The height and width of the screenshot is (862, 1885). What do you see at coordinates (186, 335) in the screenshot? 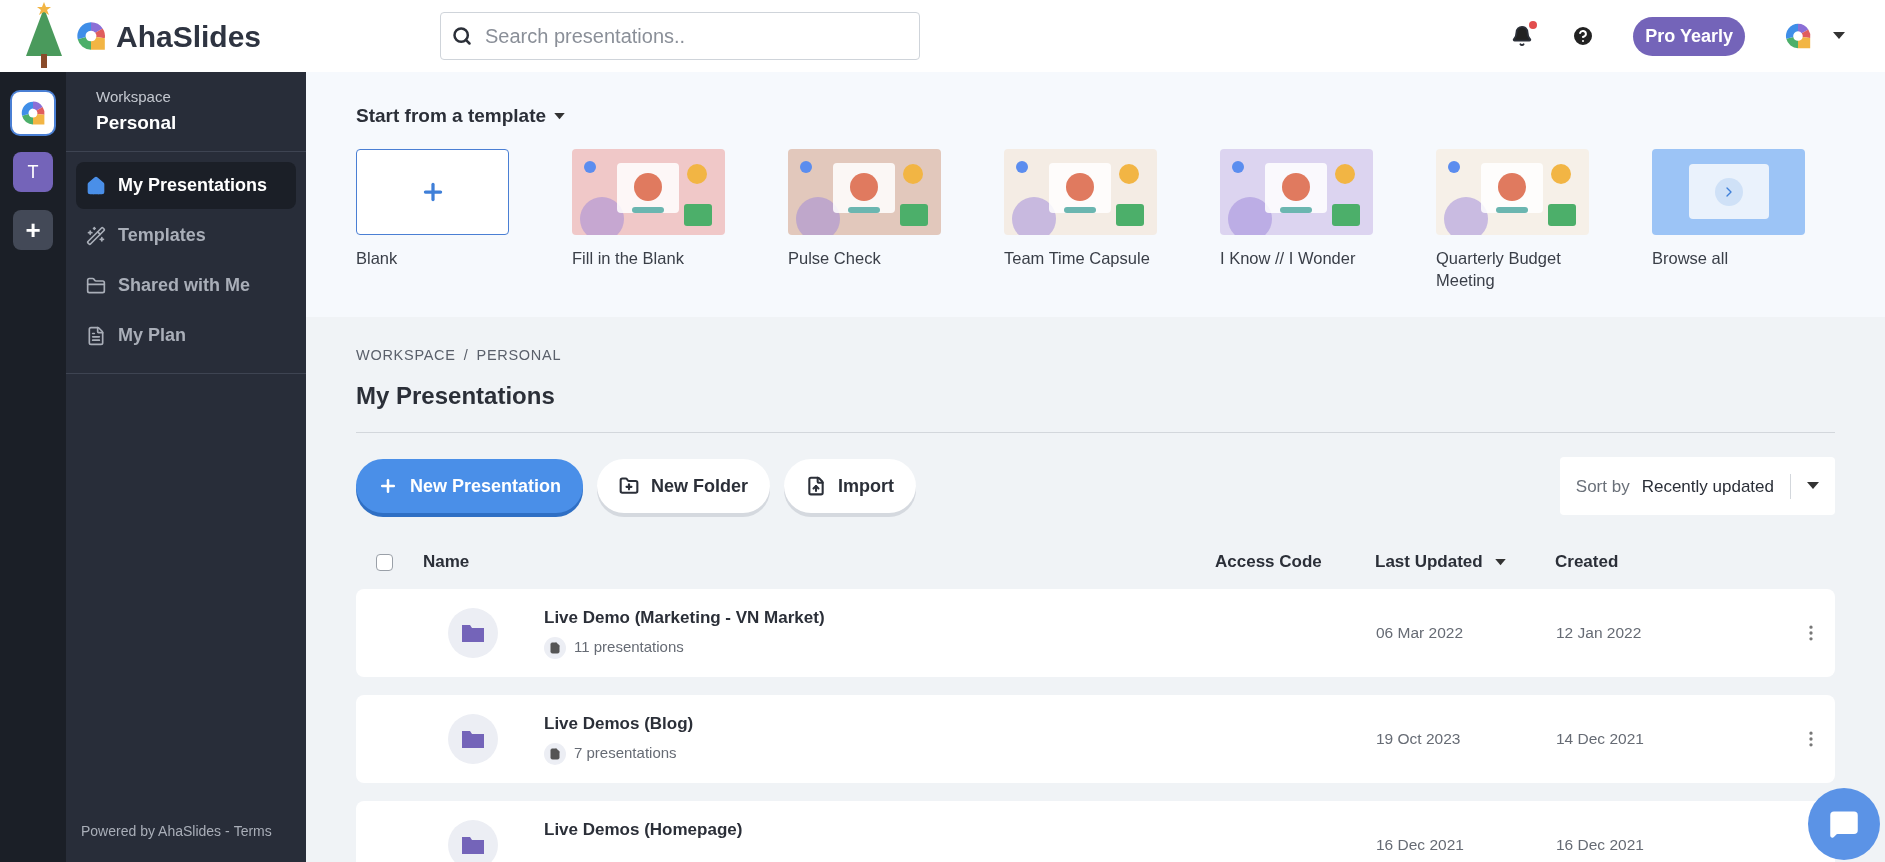
I see `sidebar-item: My Plan` at bounding box center [186, 335].